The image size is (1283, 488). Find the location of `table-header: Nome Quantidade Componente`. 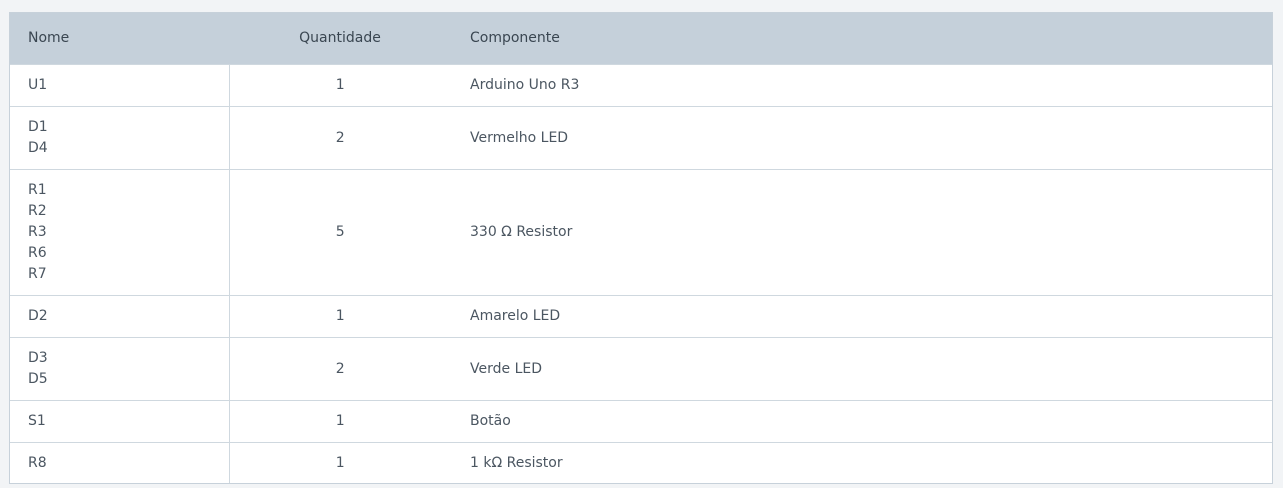

table-header: Nome Quantidade Componente is located at coordinates (641, 38).